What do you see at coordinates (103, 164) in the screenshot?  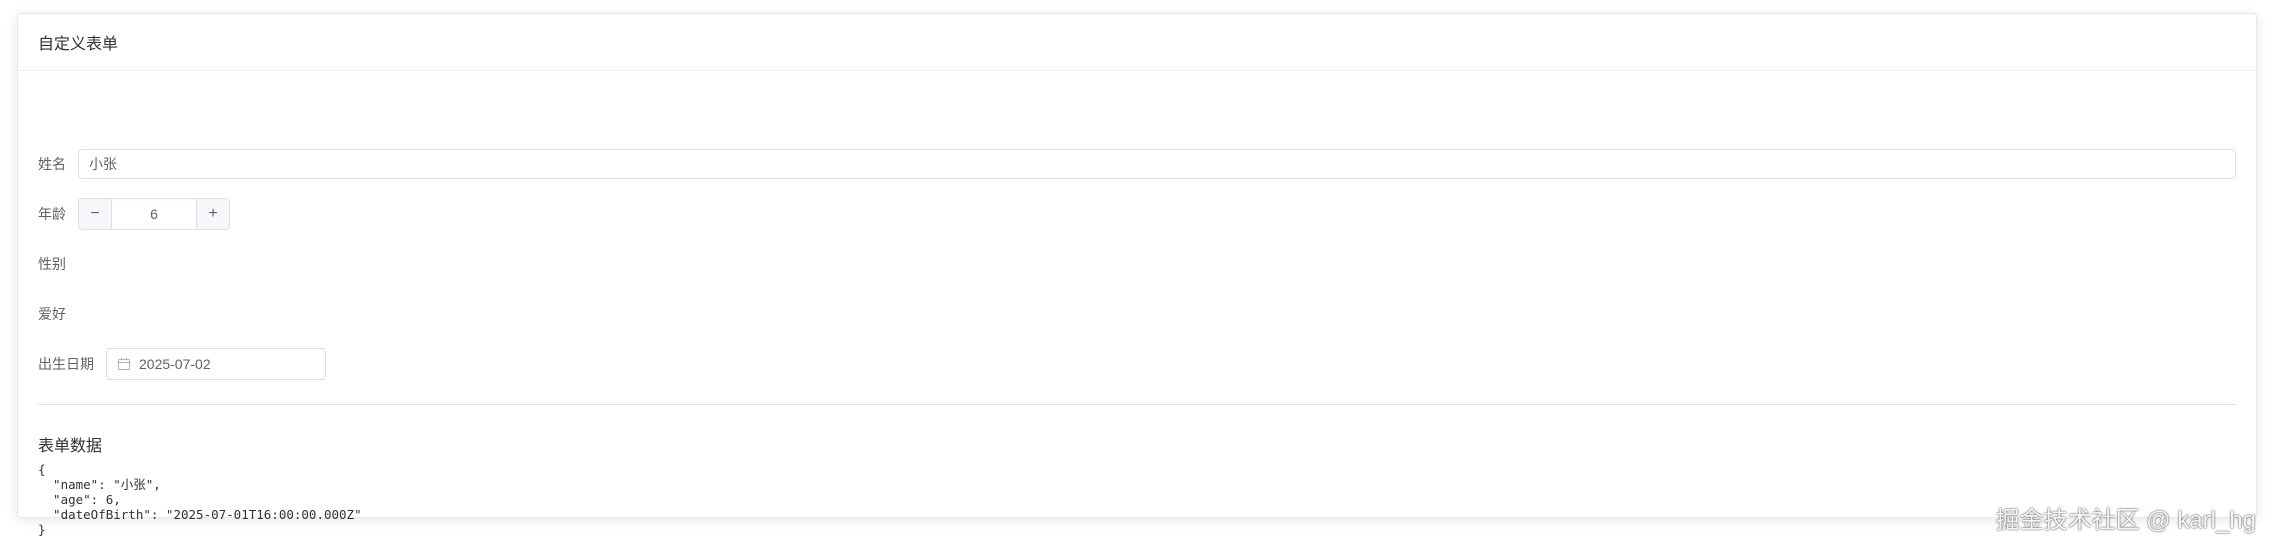 I see `name-input-value: 小张` at bounding box center [103, 164].